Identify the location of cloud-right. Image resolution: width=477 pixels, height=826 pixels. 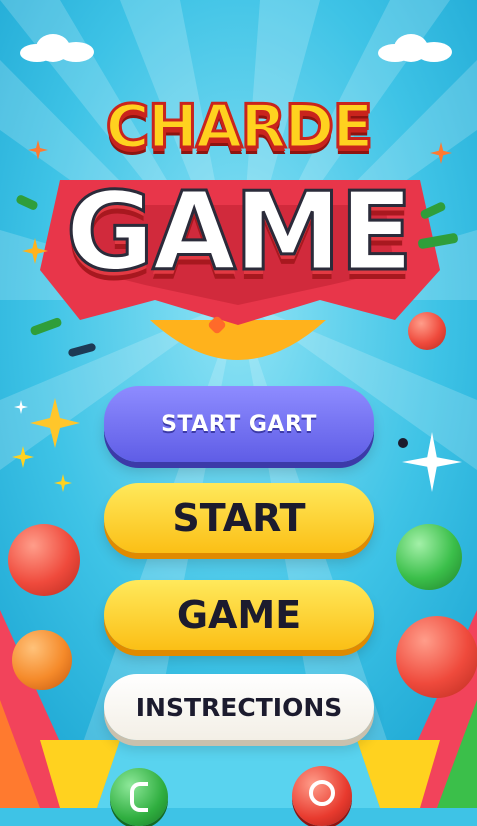
(415, 48).